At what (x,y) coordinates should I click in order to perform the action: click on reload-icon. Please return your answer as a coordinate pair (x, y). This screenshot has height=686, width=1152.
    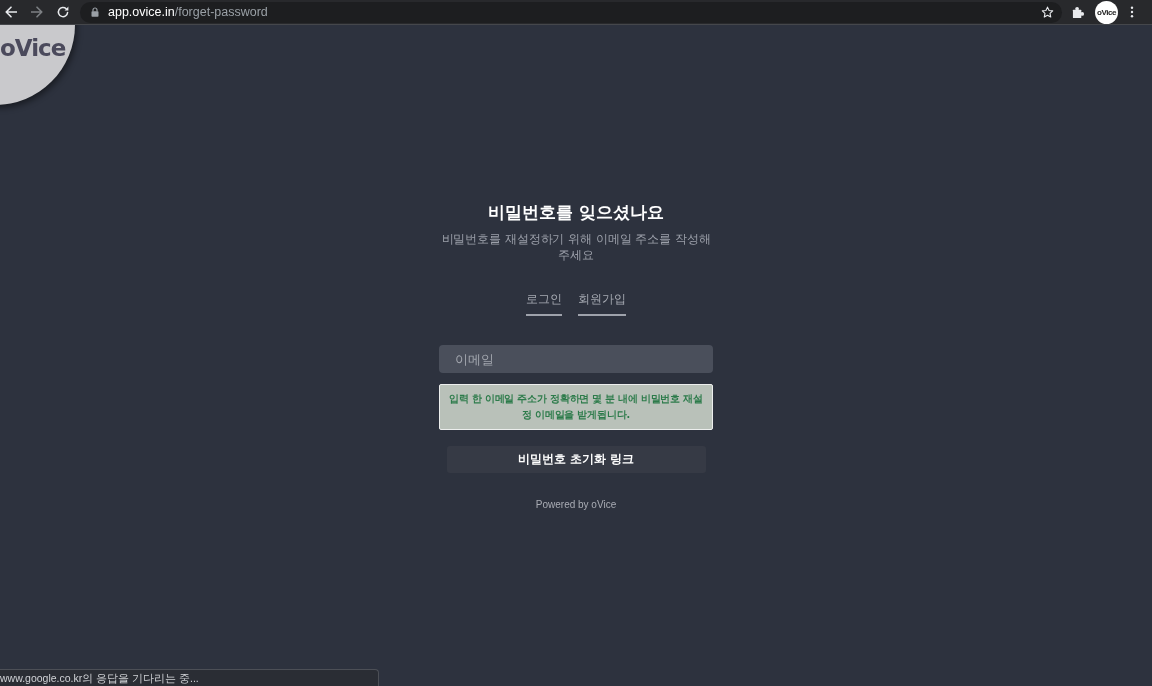
    Looking at the image, I should click on (63, 12).